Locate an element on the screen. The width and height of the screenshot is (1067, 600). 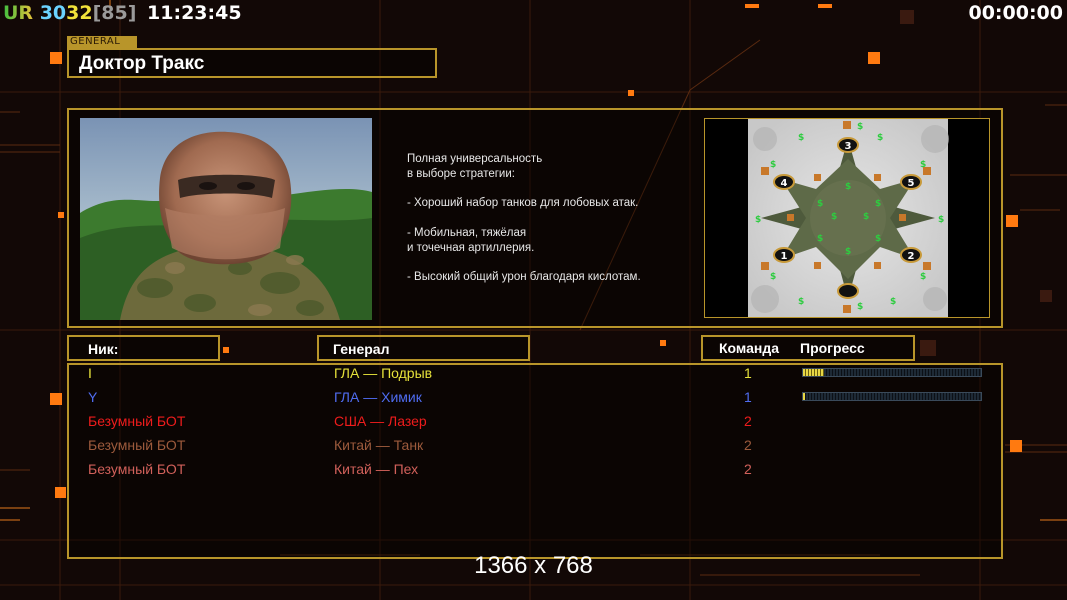
header-general: Генерал is located at coordinates (423, 348).